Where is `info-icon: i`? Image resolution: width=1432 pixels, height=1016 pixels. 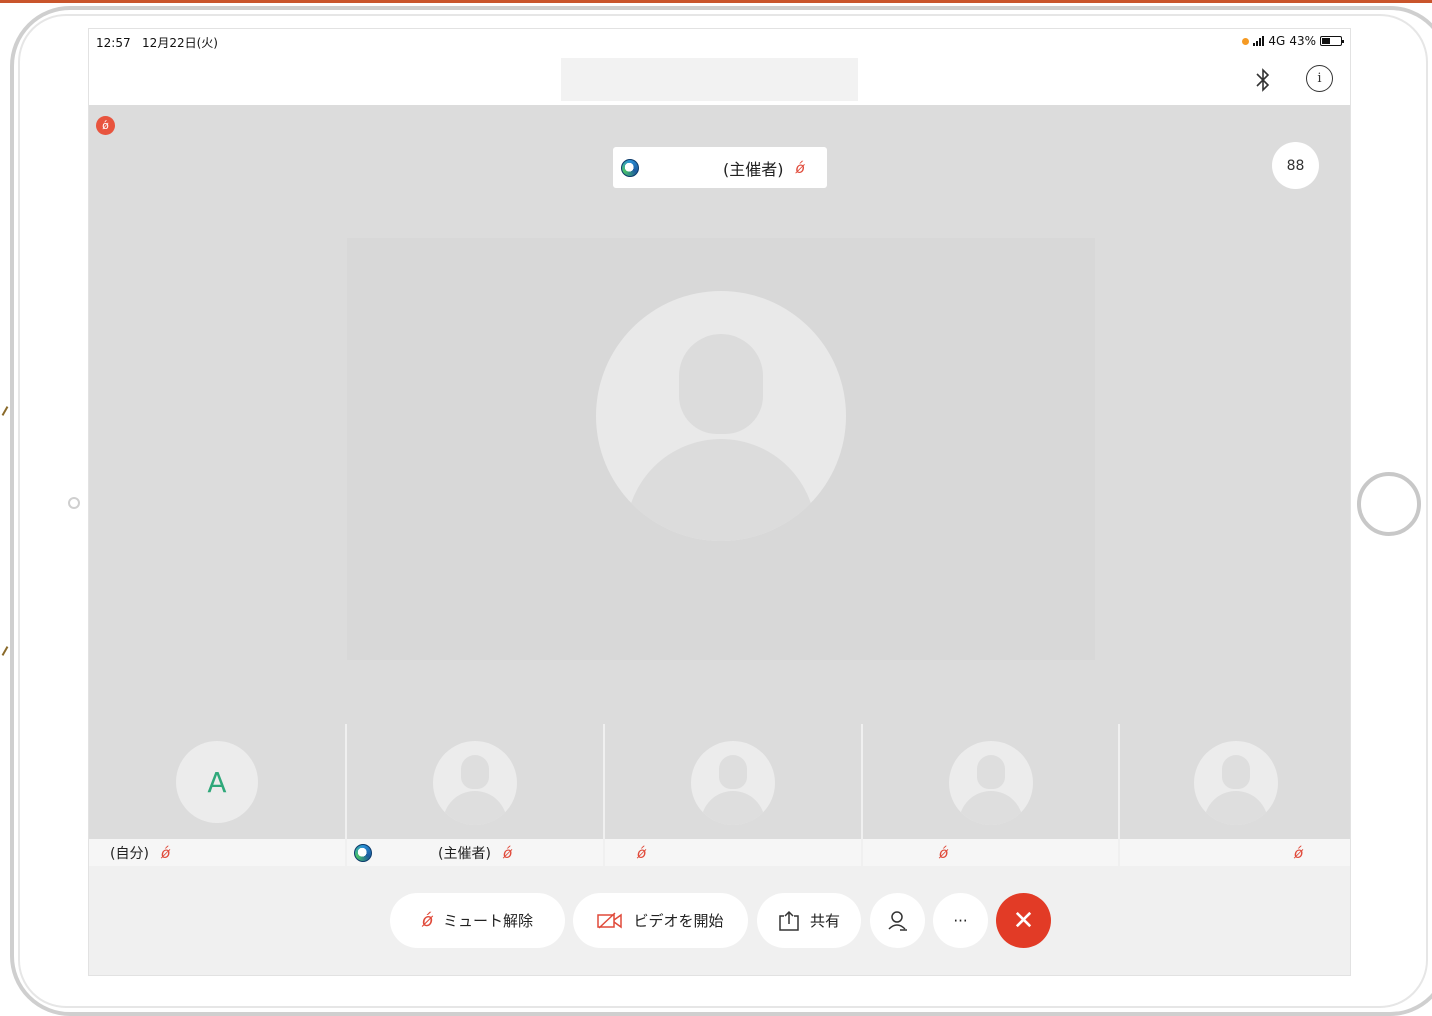
info-icon: i is located at coordinates (1319, 78).